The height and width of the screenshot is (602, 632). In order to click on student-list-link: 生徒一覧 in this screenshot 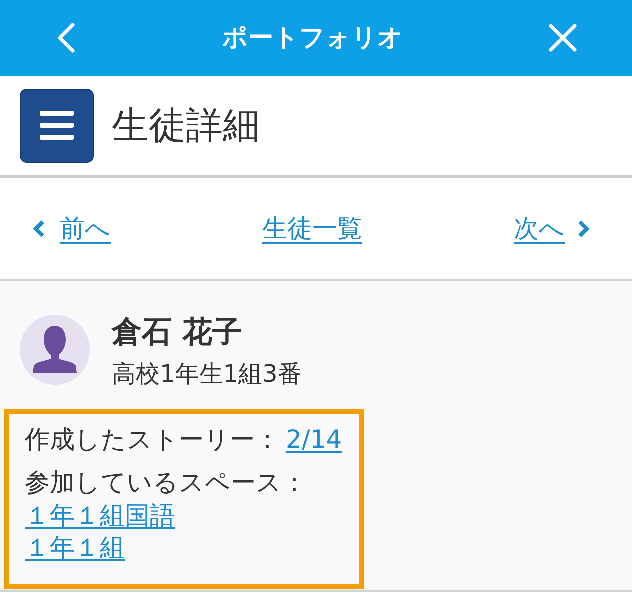, I will do `click(312, 228)`.